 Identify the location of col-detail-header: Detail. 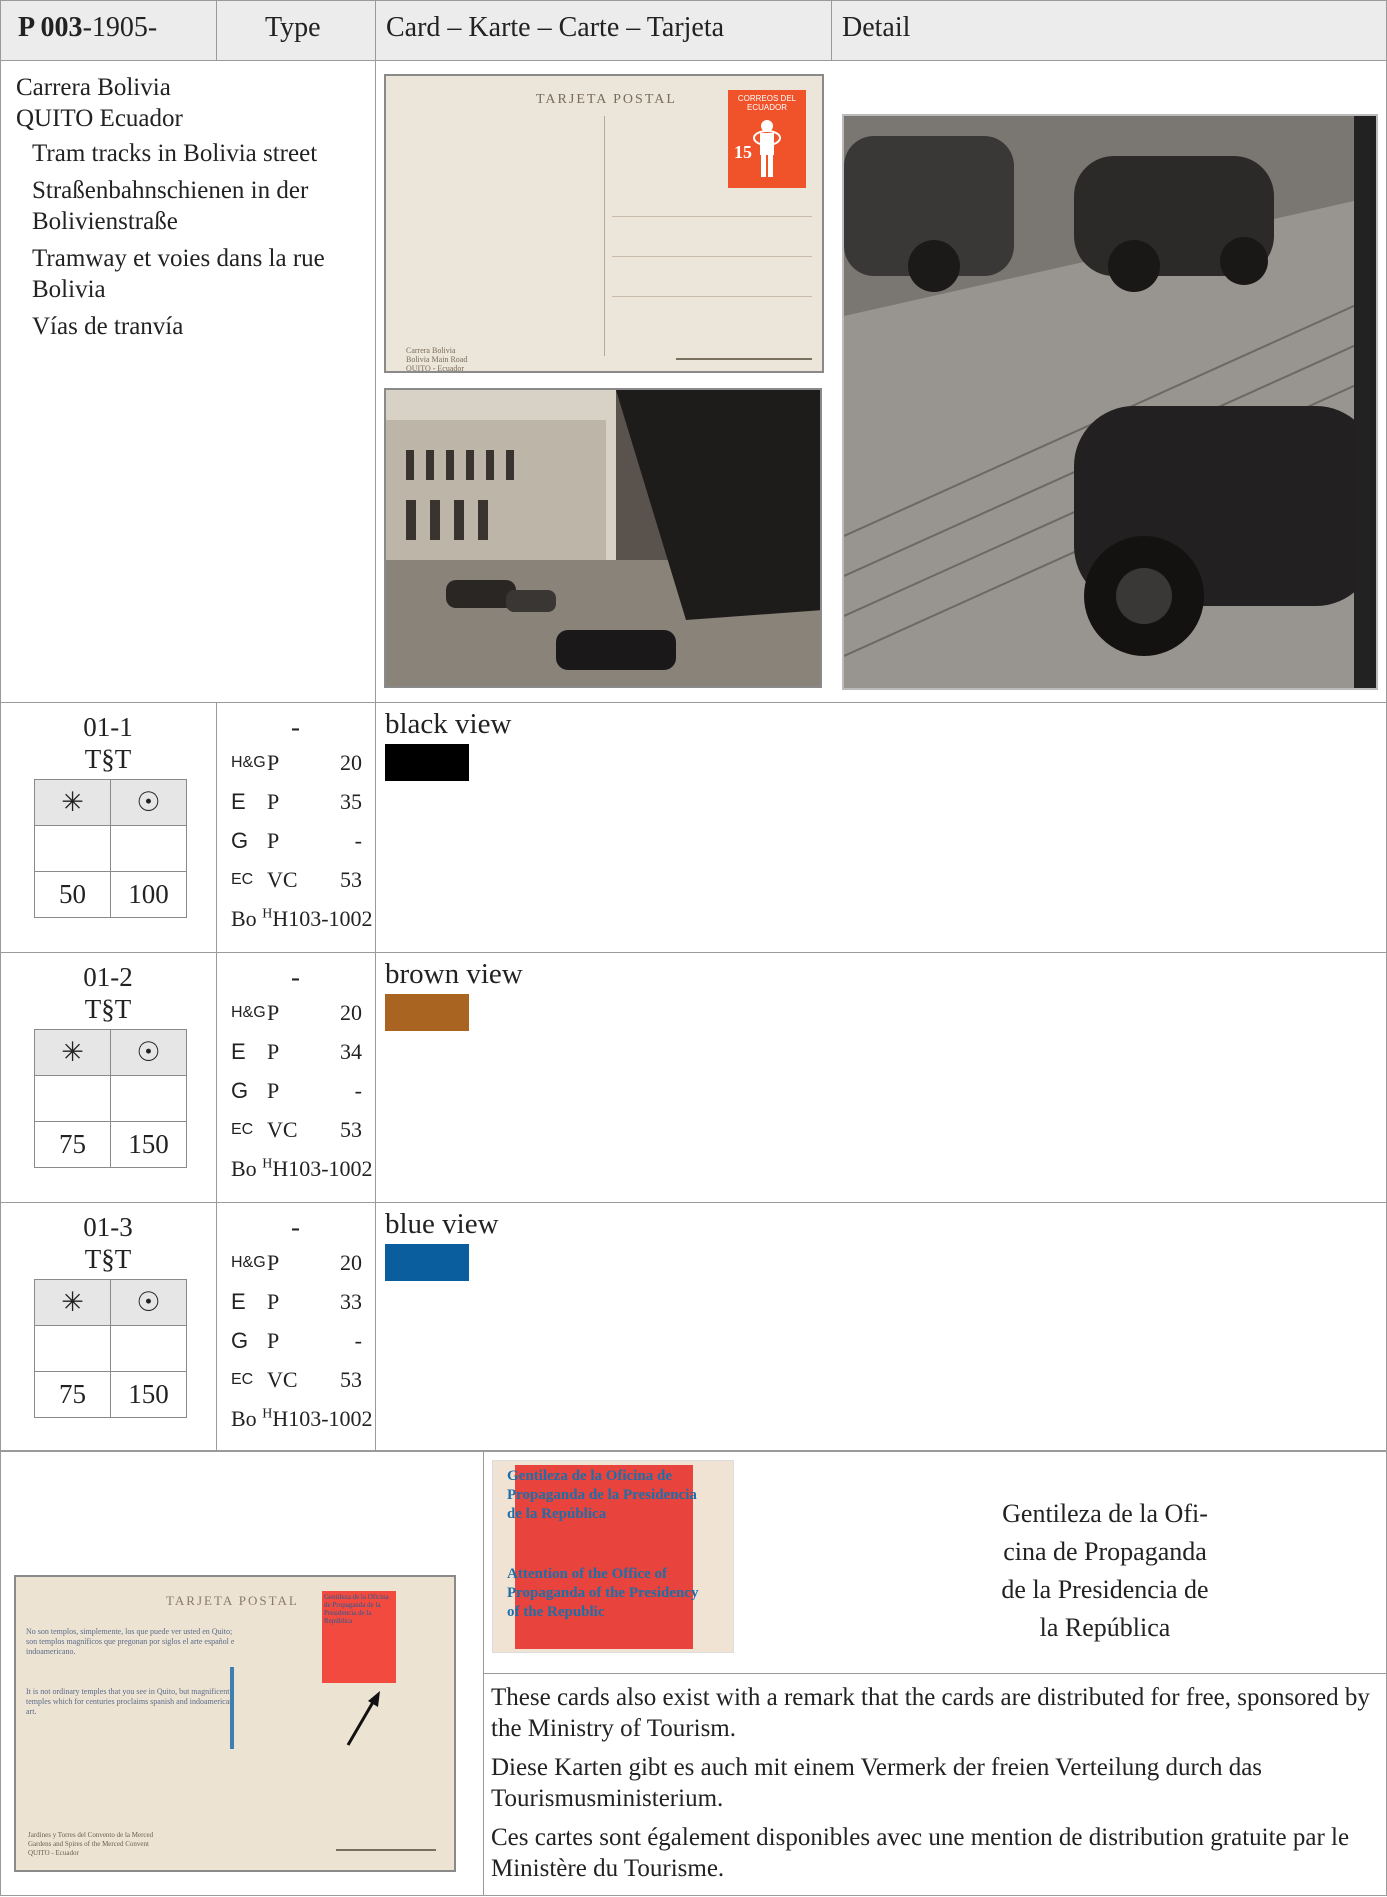
(876, 27).